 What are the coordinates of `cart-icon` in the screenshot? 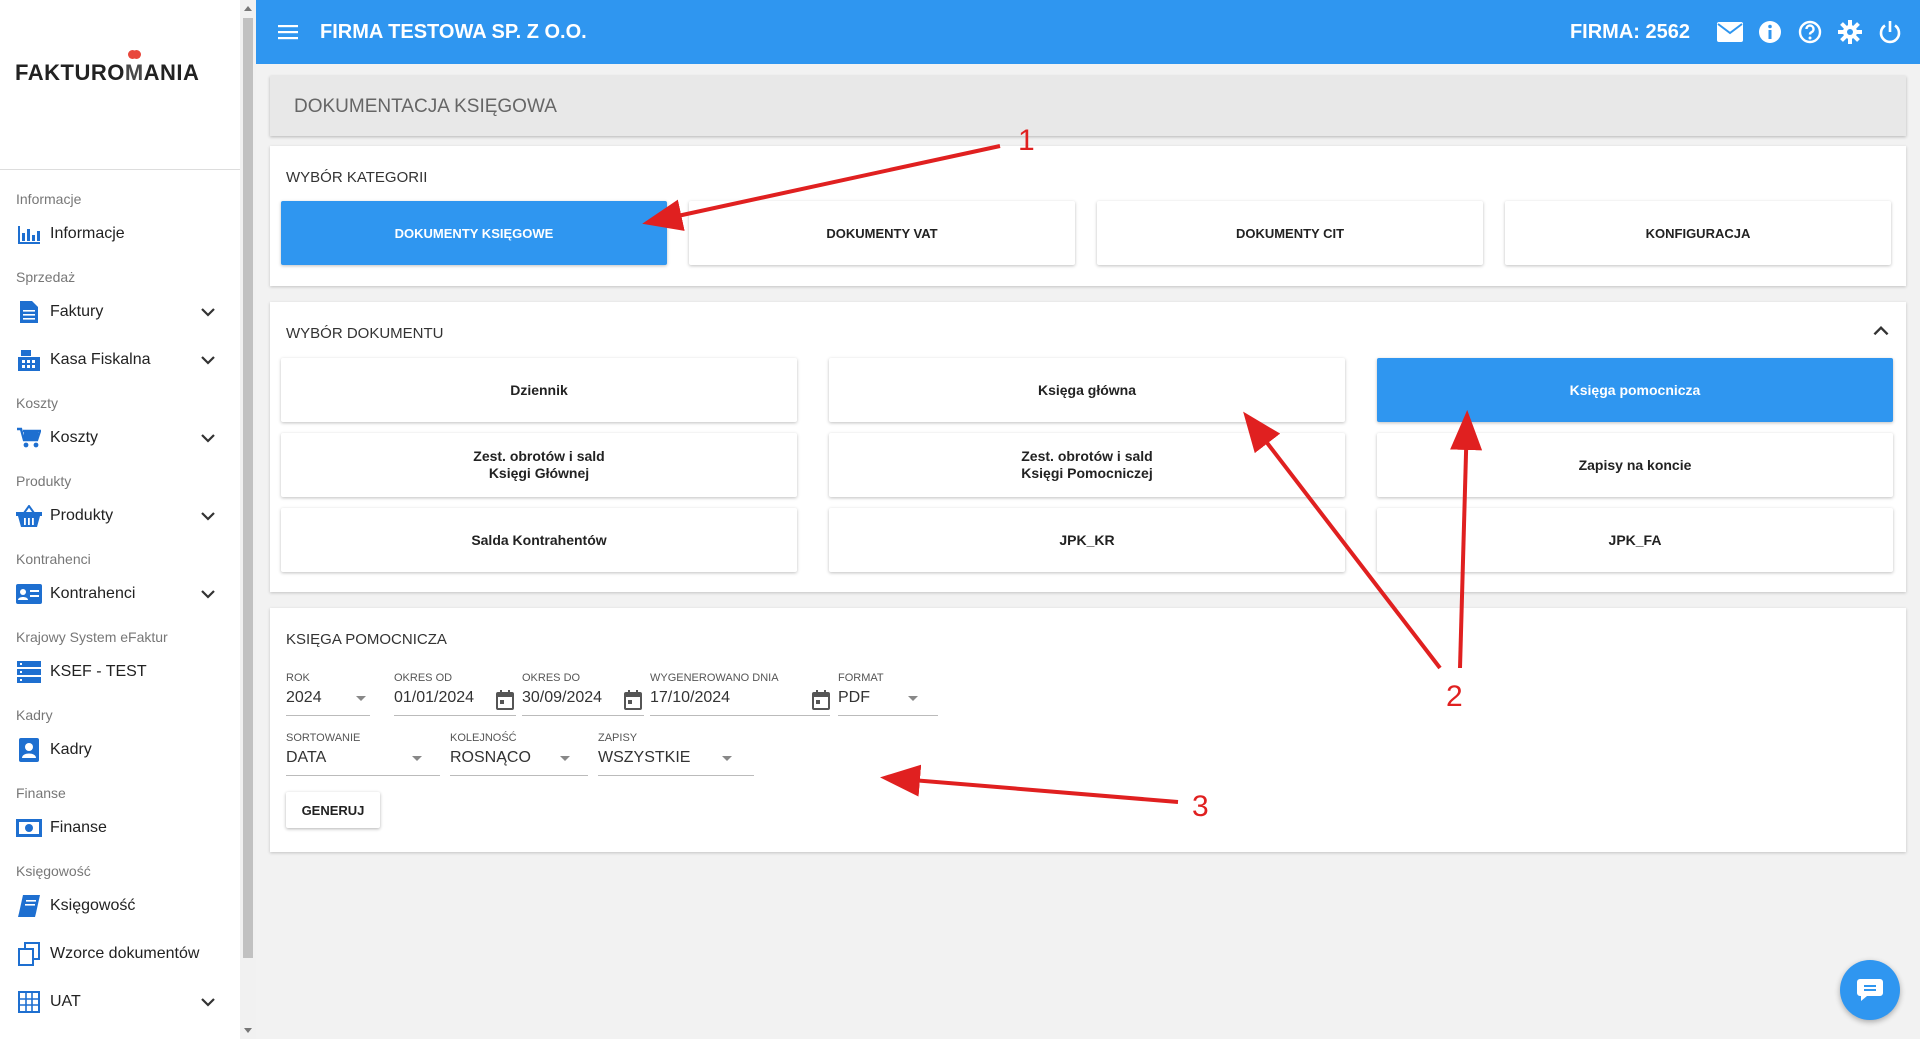 It's located at (29, 438).